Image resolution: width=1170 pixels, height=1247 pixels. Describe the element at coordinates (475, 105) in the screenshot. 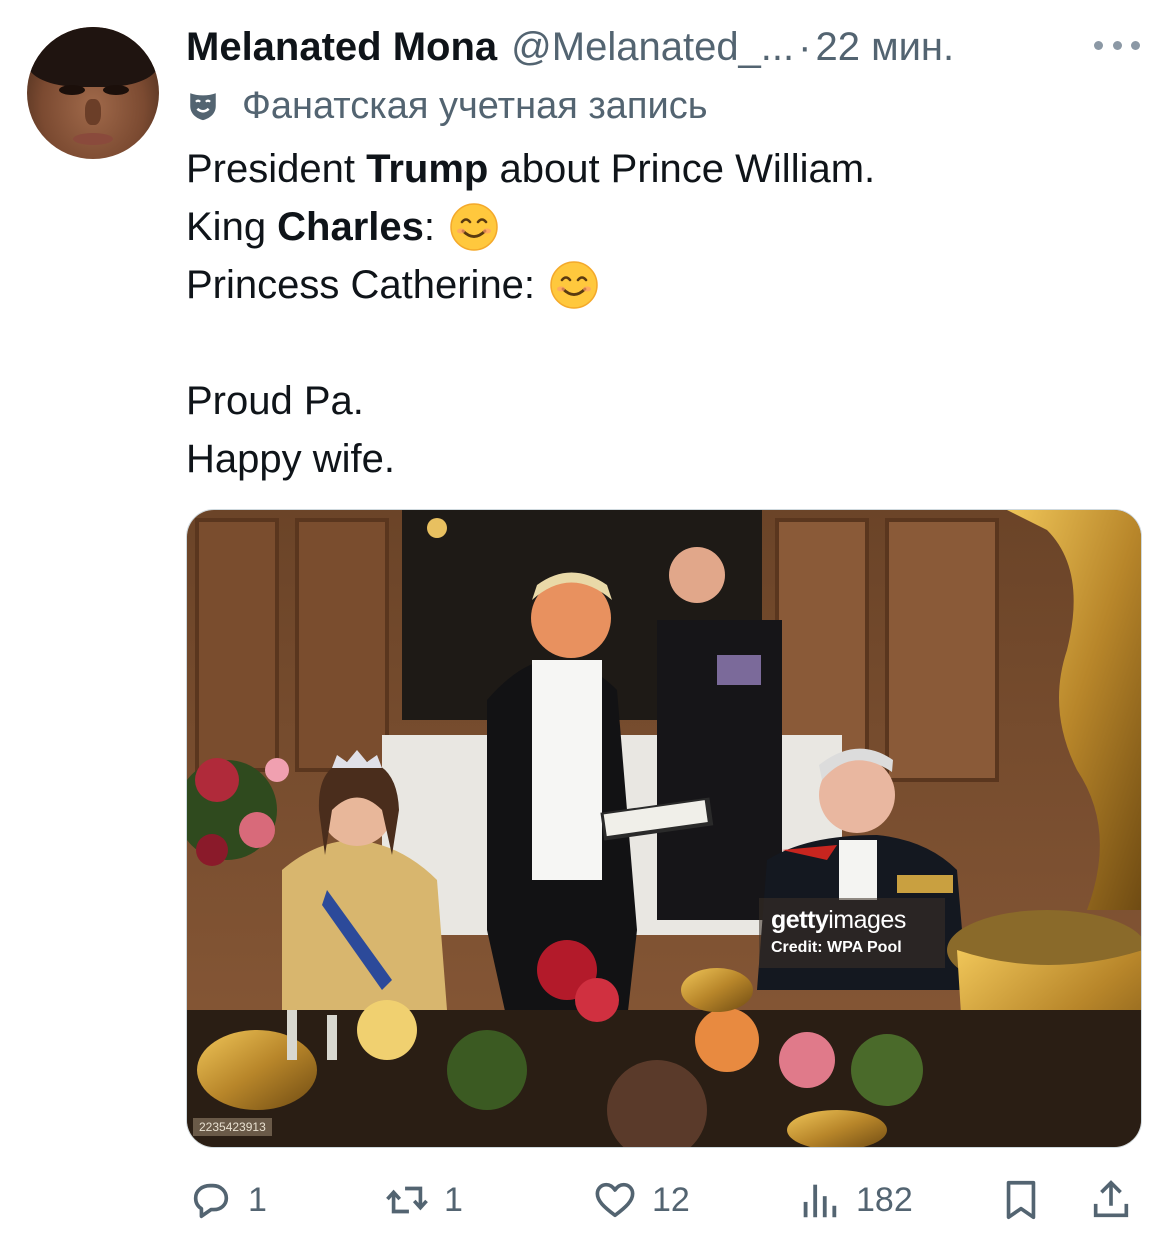

I see `account-label-text: Фанатская учетная запись` at that location.